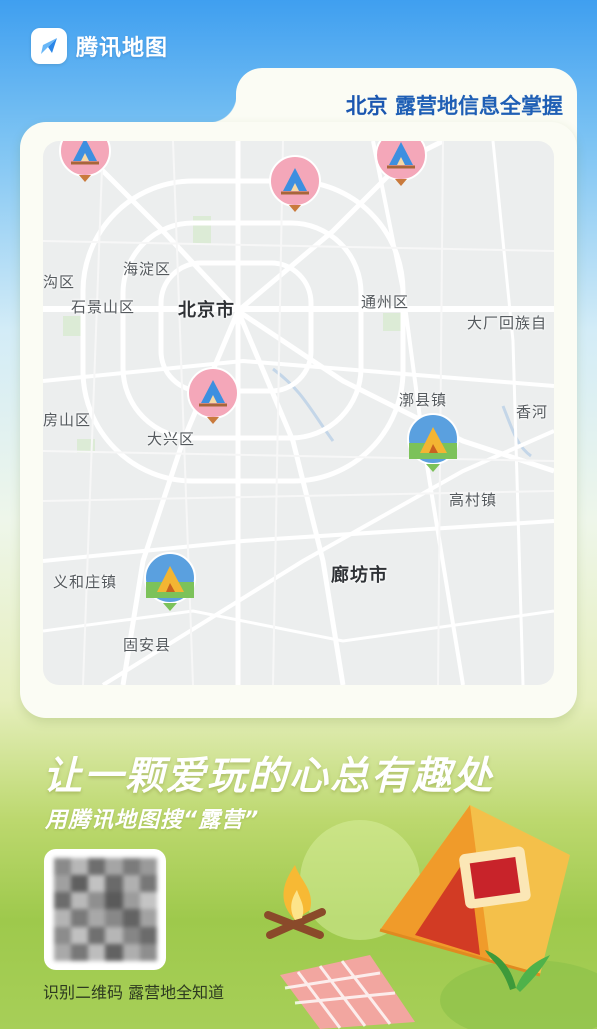 The image size is (597, 1029). I want to click on app-logo: 腾讯地图, so click(99, 46).